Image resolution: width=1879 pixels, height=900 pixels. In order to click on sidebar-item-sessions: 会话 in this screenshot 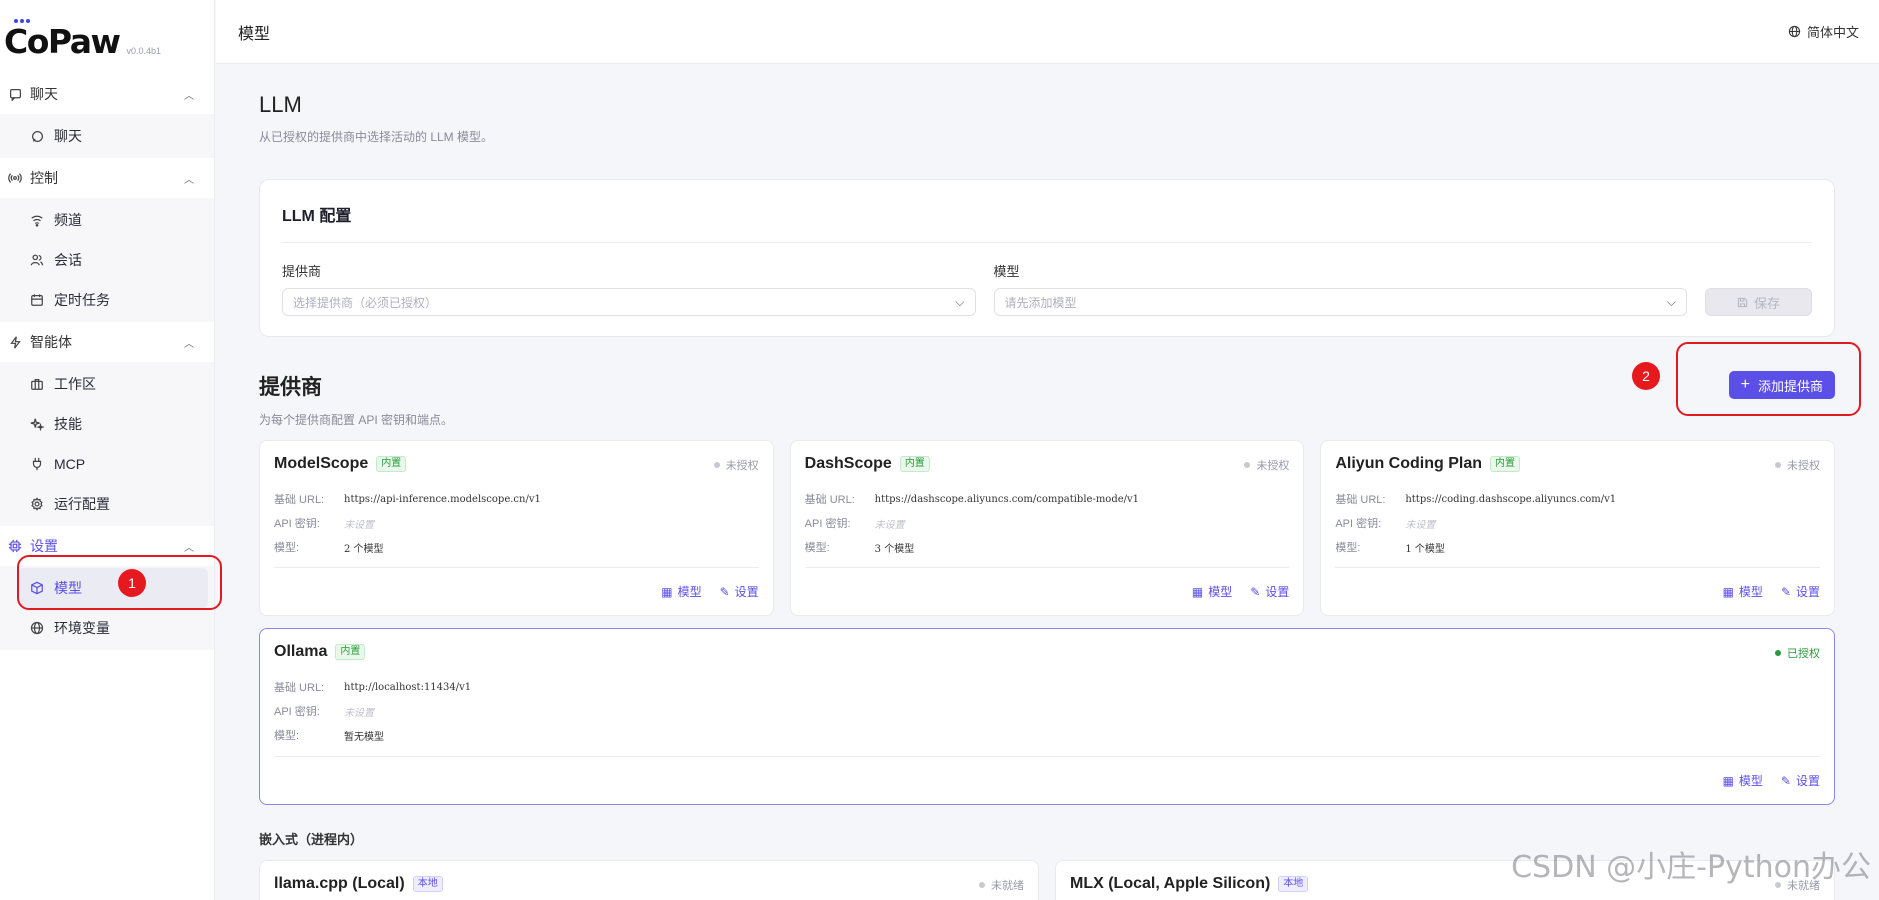, I will do `click(107, 260)`.